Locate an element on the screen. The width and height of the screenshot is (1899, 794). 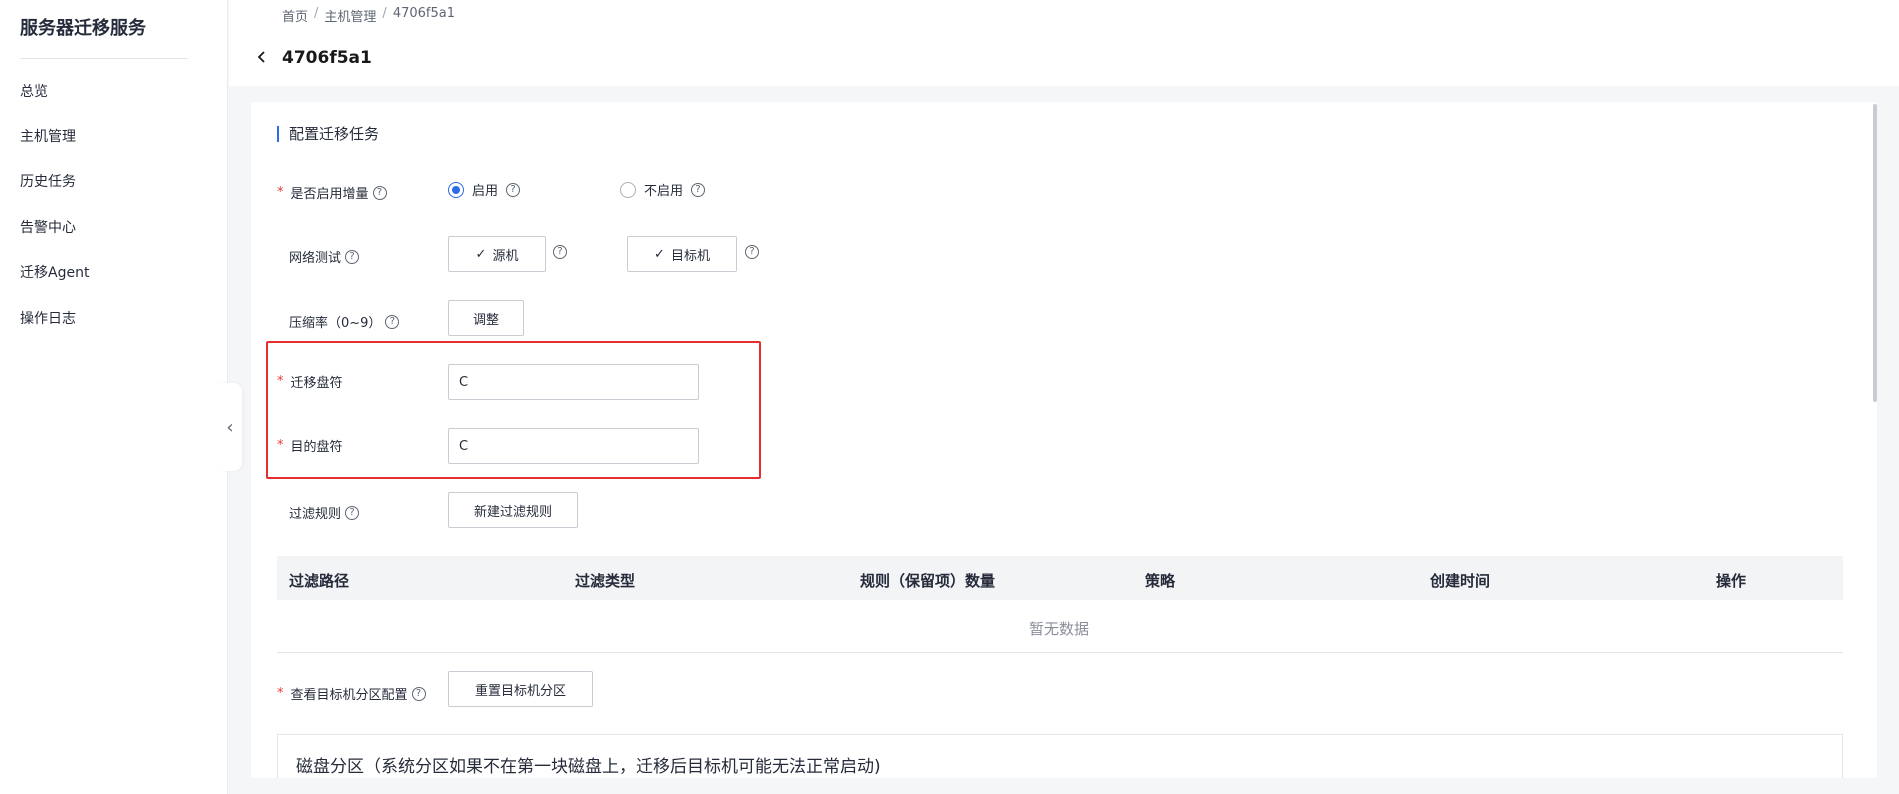
disk-partition-title: 磁盘分区（系统分区如果不在第一块磁盘上，迁移后目标机可能无法正常启动) is located at coordinates (588, 767).